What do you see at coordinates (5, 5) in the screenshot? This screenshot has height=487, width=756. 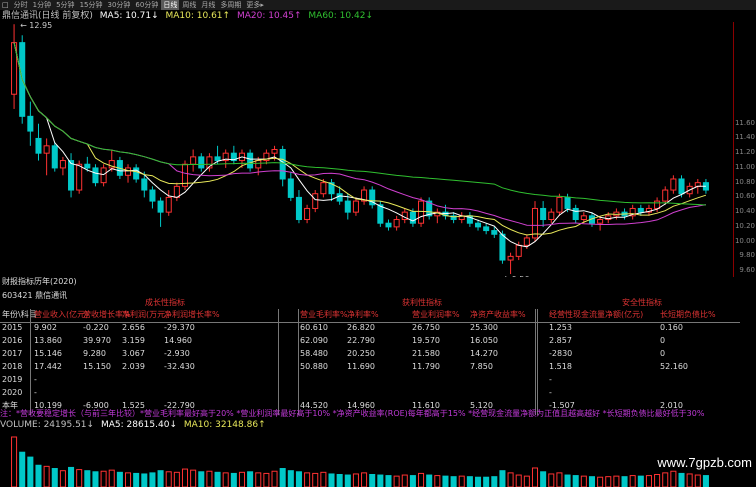 I see `menu-square-icon: □` at bounding box center [5, 5].